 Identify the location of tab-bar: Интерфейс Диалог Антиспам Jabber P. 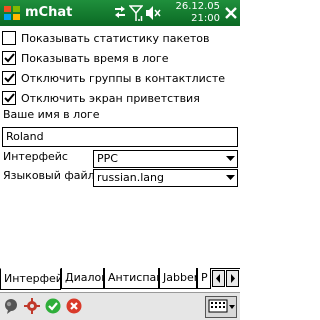
(120, 280).